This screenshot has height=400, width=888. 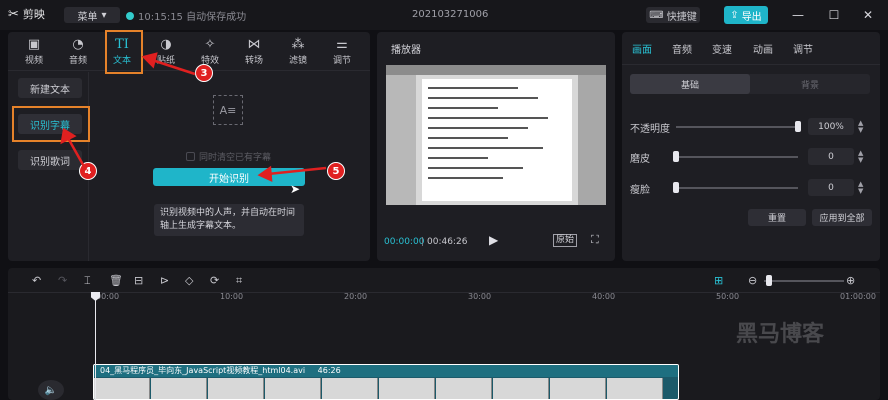 What do you see at coordinates (447, 242) in the screenshot?
I see `total-time: 00:46:26` at bounding box center [447, 242].